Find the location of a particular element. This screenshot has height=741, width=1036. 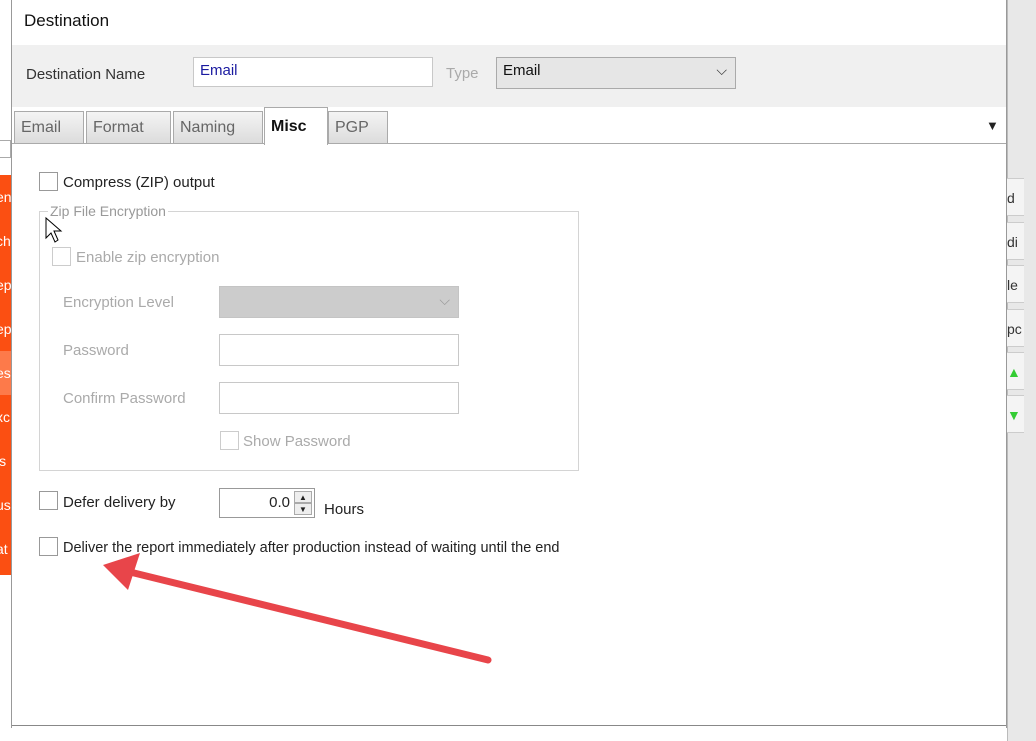

red-arrow-annotation is located at coordinates (297, 608).